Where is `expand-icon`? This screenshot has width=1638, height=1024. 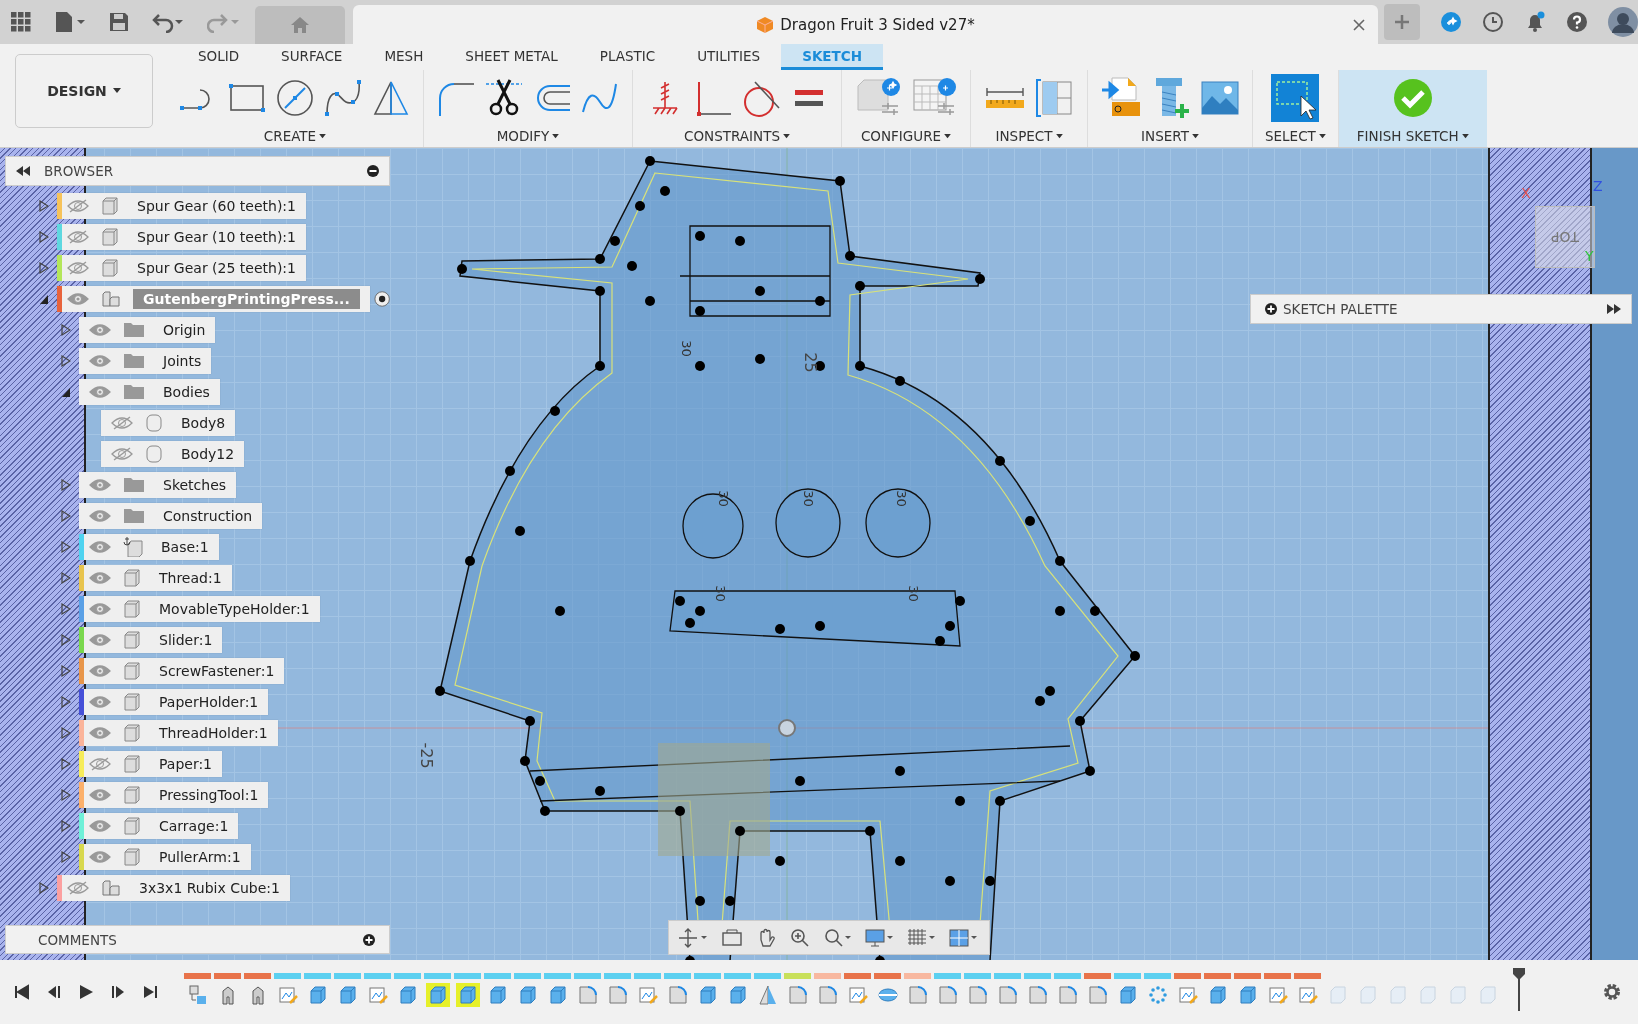 expand-icon is located at coordinates (1614, 309).